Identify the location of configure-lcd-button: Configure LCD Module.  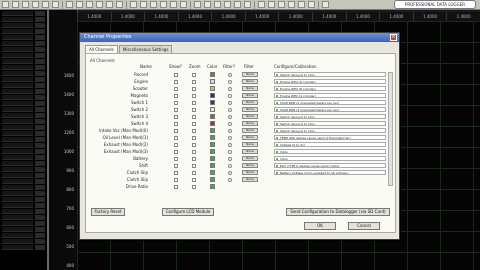
(188, 212).